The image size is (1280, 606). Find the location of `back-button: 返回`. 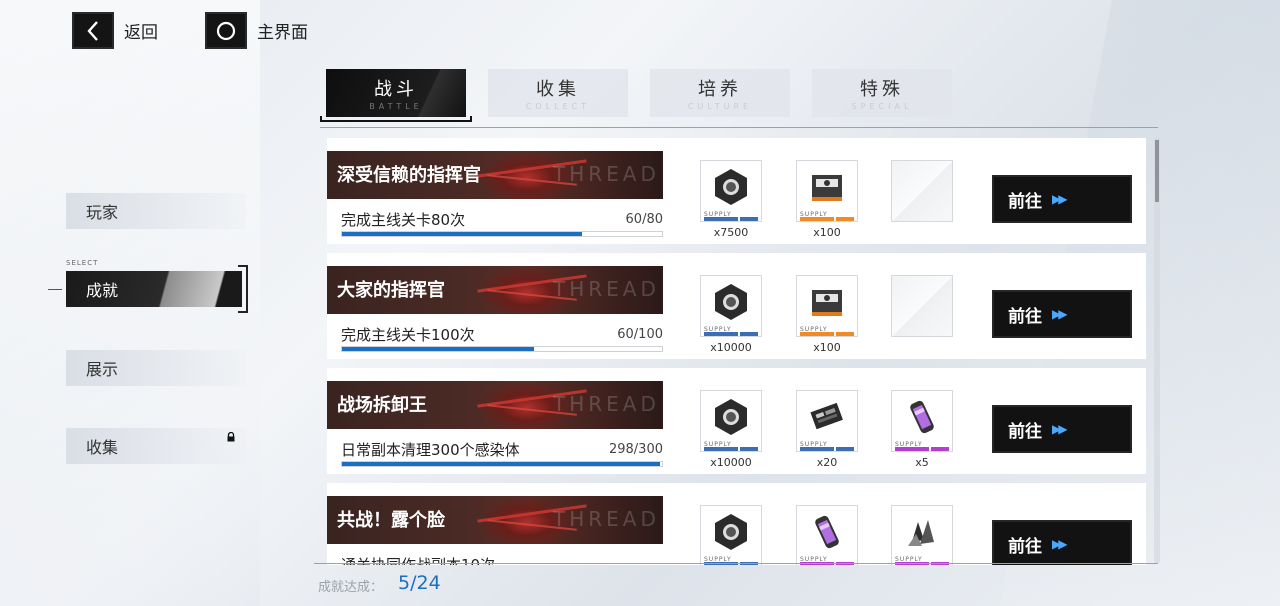

back-button: 返回 is located at coordinates (115, 30).